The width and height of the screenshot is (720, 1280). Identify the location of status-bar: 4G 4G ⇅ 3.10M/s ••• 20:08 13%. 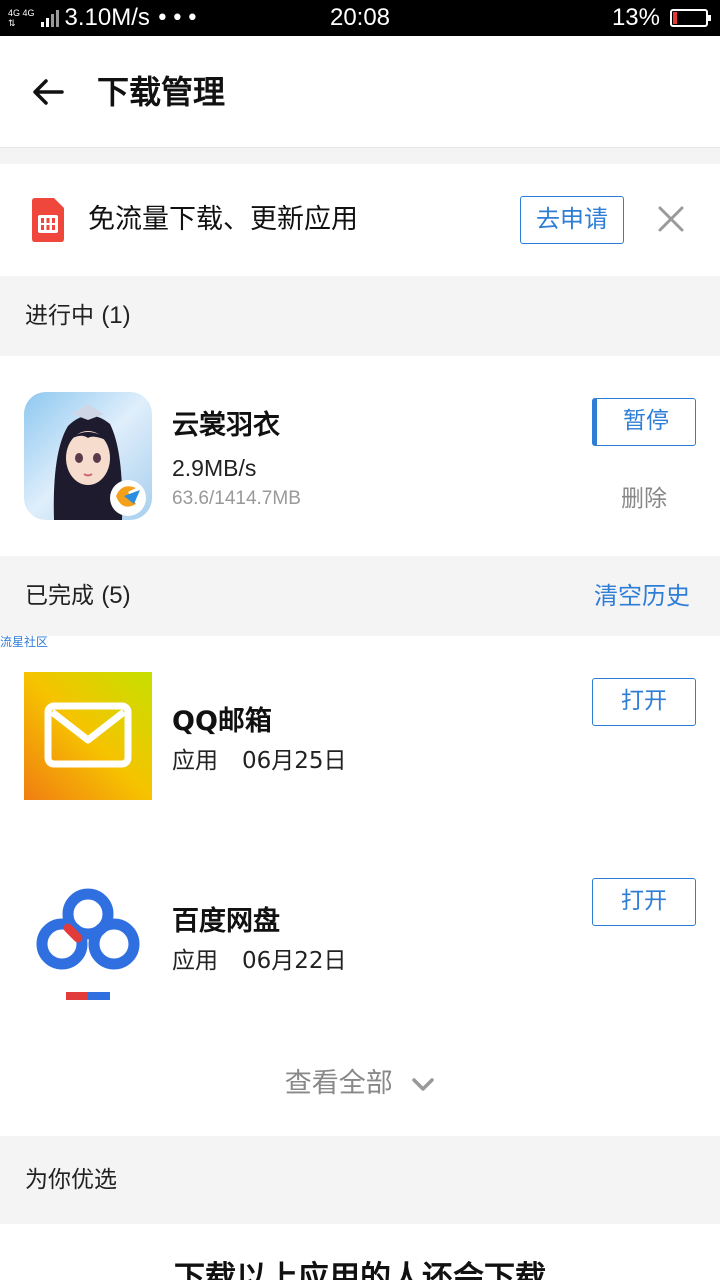
(360, 18).